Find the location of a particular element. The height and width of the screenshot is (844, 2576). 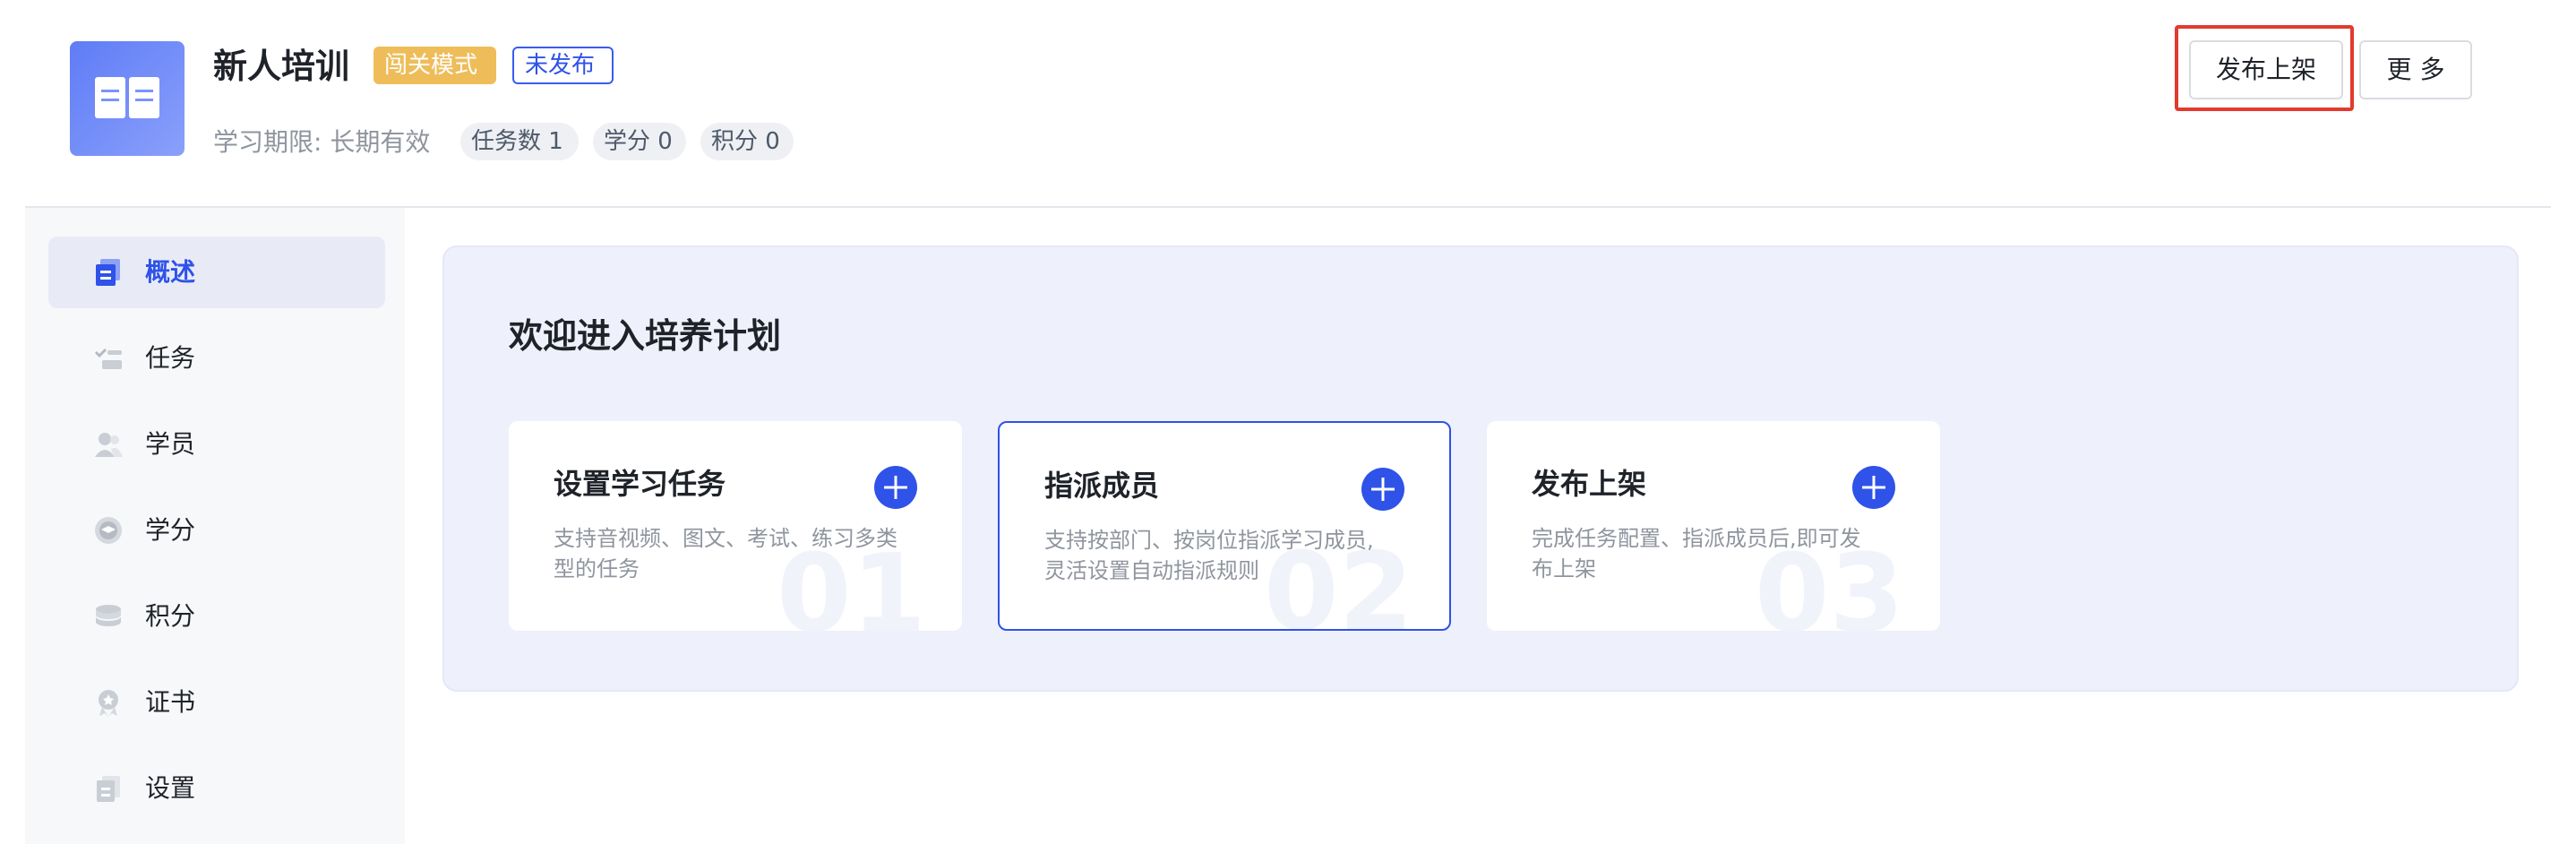

add-publish-icon is located at coordinates (1873, 487).